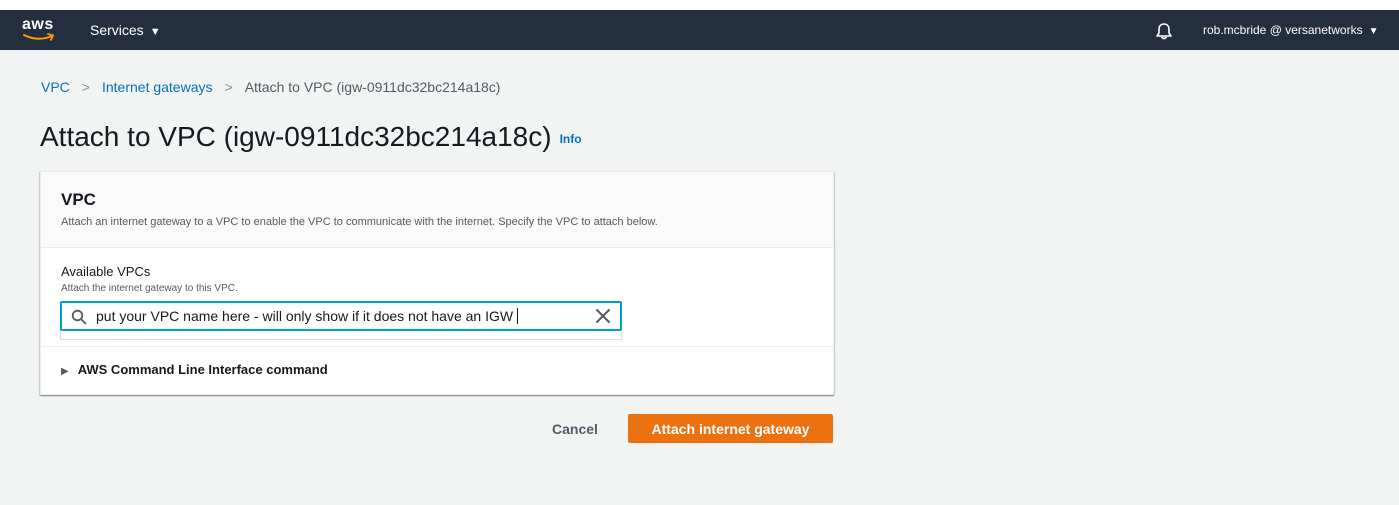 The height and width of the screenshot is (505, 1399). What do you see at coordinates (38, 24) in the screenshot?
I see `aws-logo-text: aws` at bounding box center [38, 24].